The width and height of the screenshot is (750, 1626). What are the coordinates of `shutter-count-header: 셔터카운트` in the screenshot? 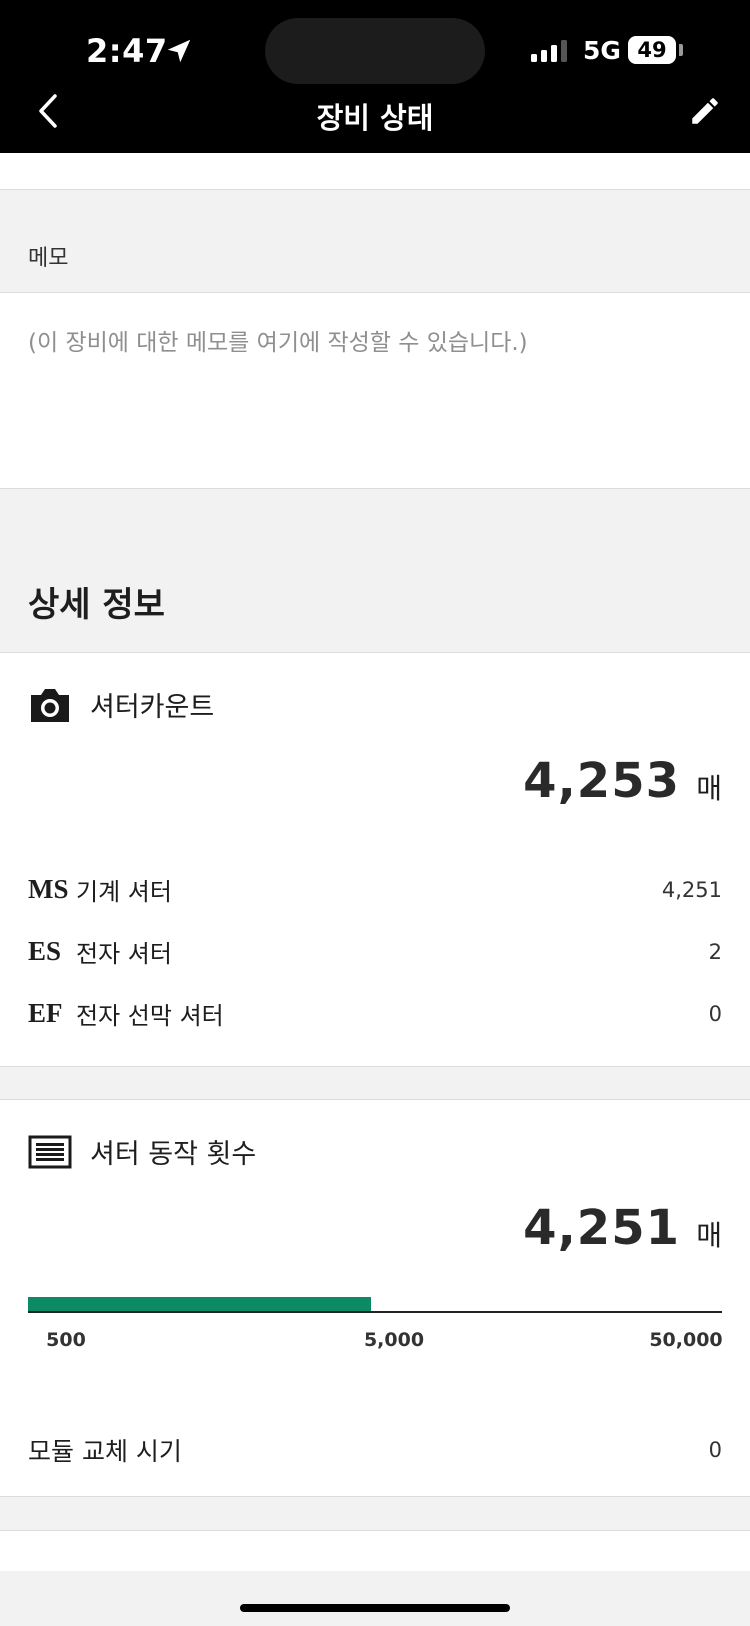 It's located at (121, 704).